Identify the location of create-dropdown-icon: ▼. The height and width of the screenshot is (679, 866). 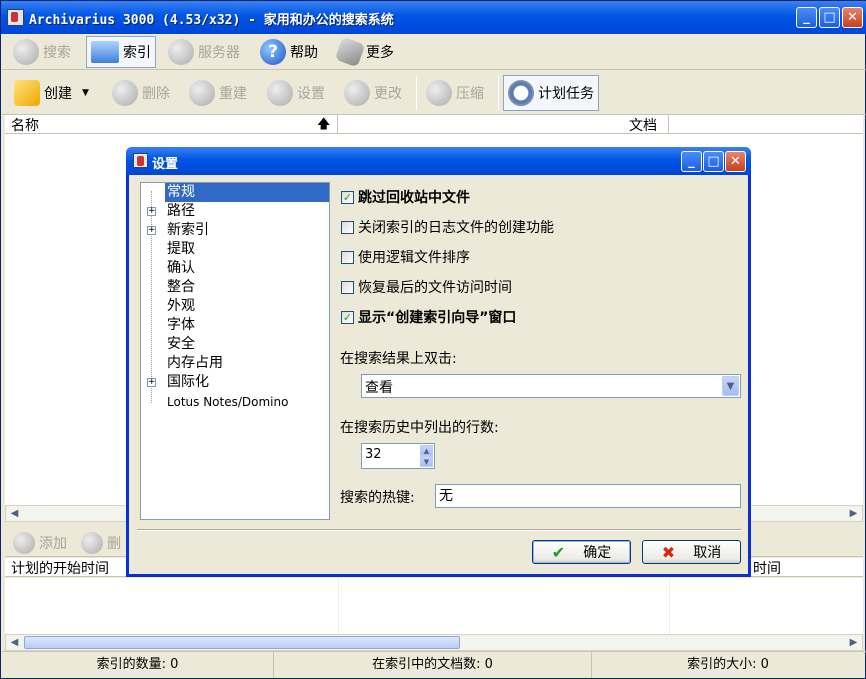
(85, 93).